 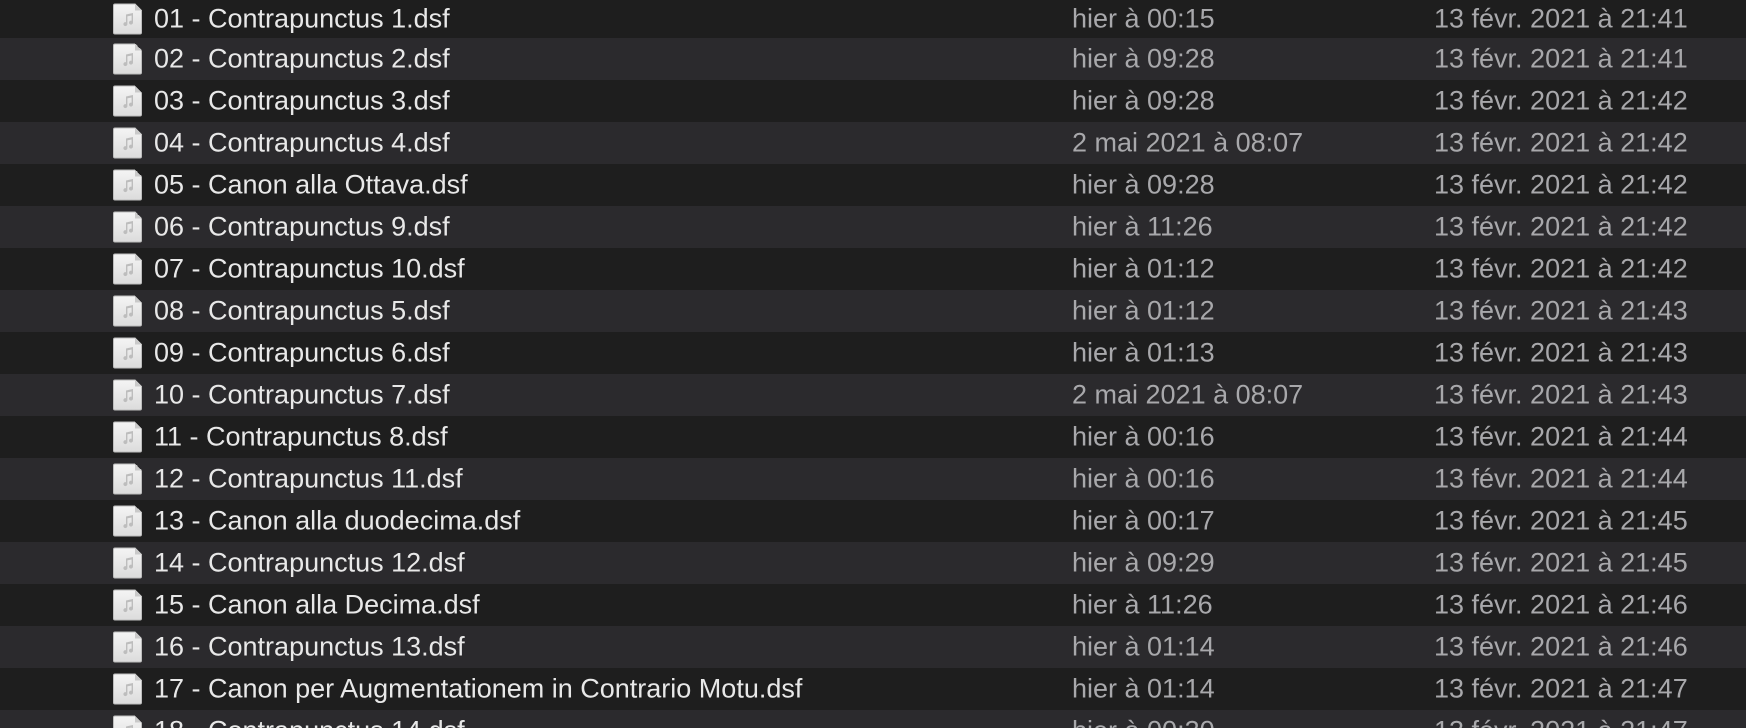 I want to click on file-name: 04 - Contrapunctus 4.dsf, so click(x=302, y=142).